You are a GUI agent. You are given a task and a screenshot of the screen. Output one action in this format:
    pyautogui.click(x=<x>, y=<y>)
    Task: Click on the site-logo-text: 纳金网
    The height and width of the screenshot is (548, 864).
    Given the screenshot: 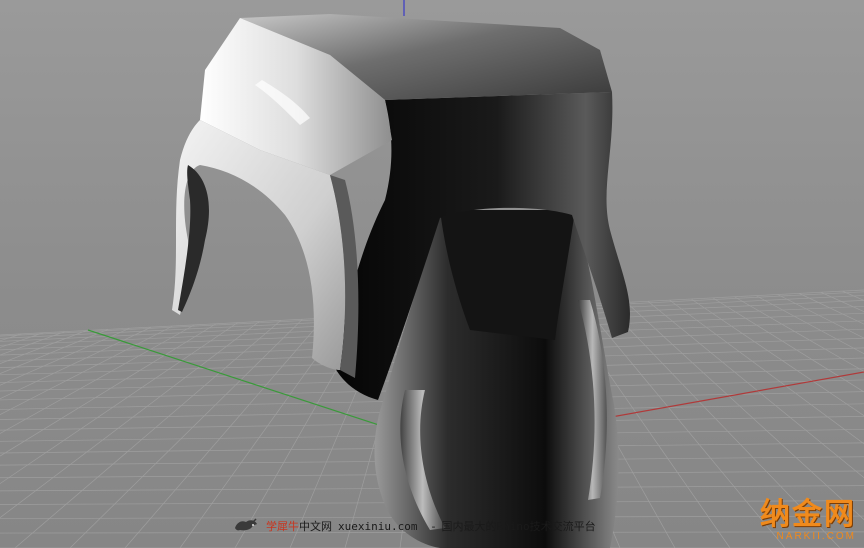 What is the action you would take?
    pyautogui.click(x=808, y=514)
    